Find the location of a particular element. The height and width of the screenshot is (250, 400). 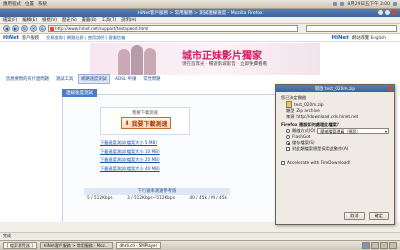

test-file-link: 下載速度測試(檔案大小 5 MB) is located at coordinates (160, 143).